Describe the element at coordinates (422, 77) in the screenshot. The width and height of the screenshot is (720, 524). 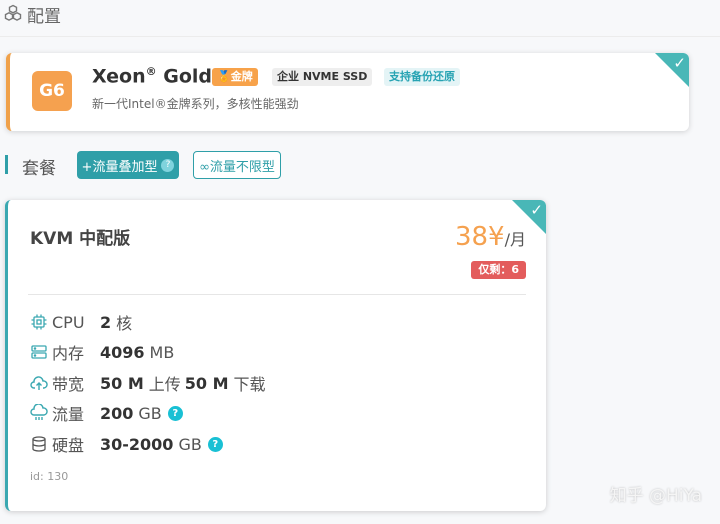
I see `backup-badge: 支持备份还原` at that location.